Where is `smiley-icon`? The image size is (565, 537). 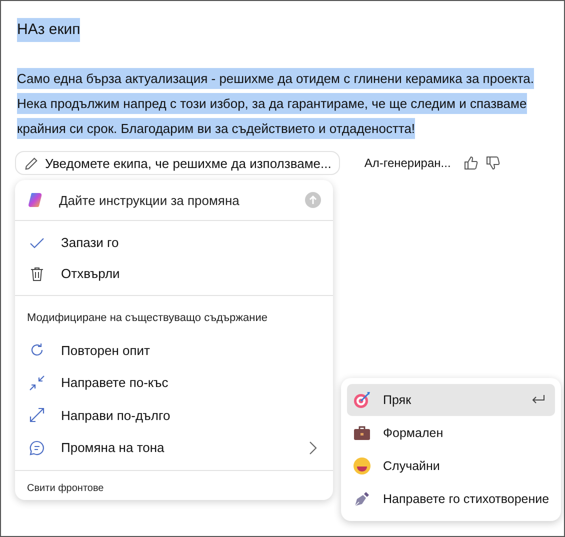 smiley-icon is located at coordinates (362, 466).